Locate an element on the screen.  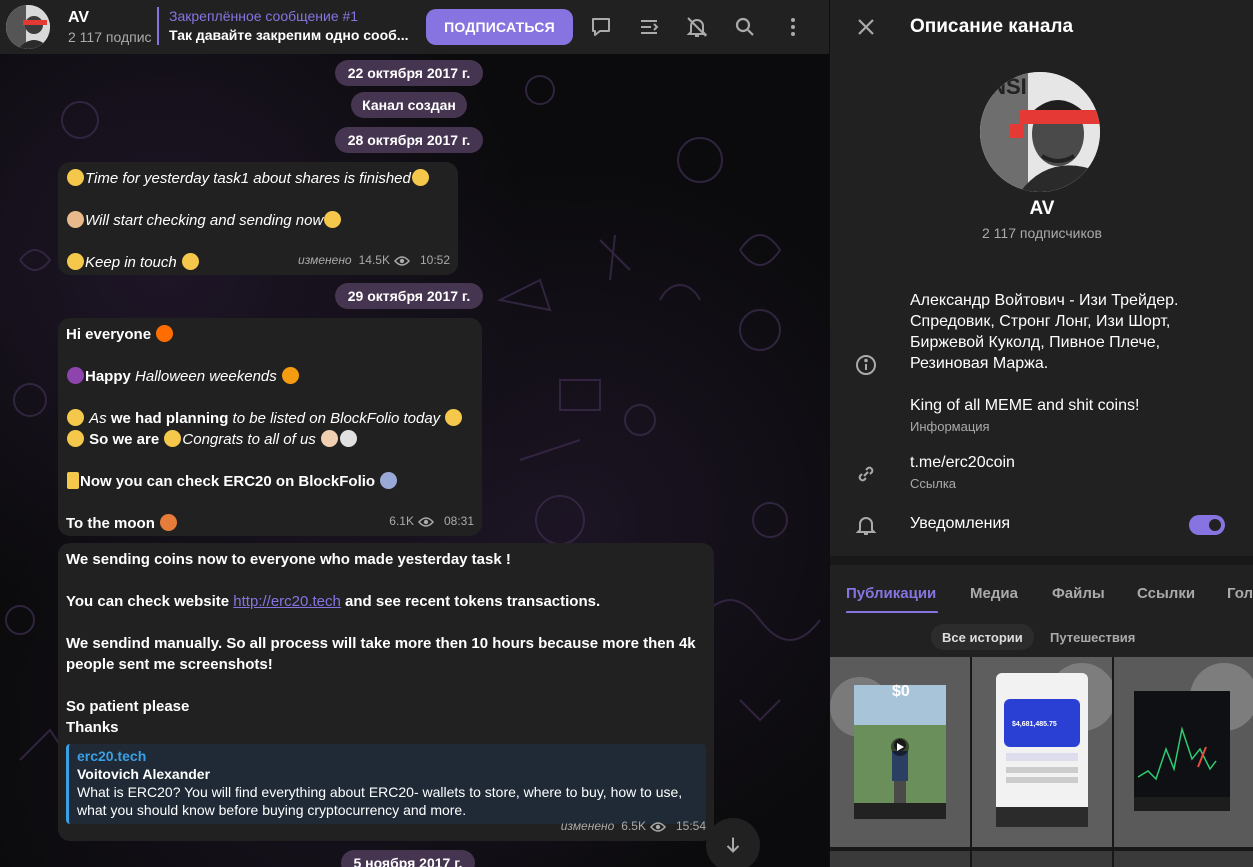
tab-files: Файлы is located at coordinates (1078, 593).